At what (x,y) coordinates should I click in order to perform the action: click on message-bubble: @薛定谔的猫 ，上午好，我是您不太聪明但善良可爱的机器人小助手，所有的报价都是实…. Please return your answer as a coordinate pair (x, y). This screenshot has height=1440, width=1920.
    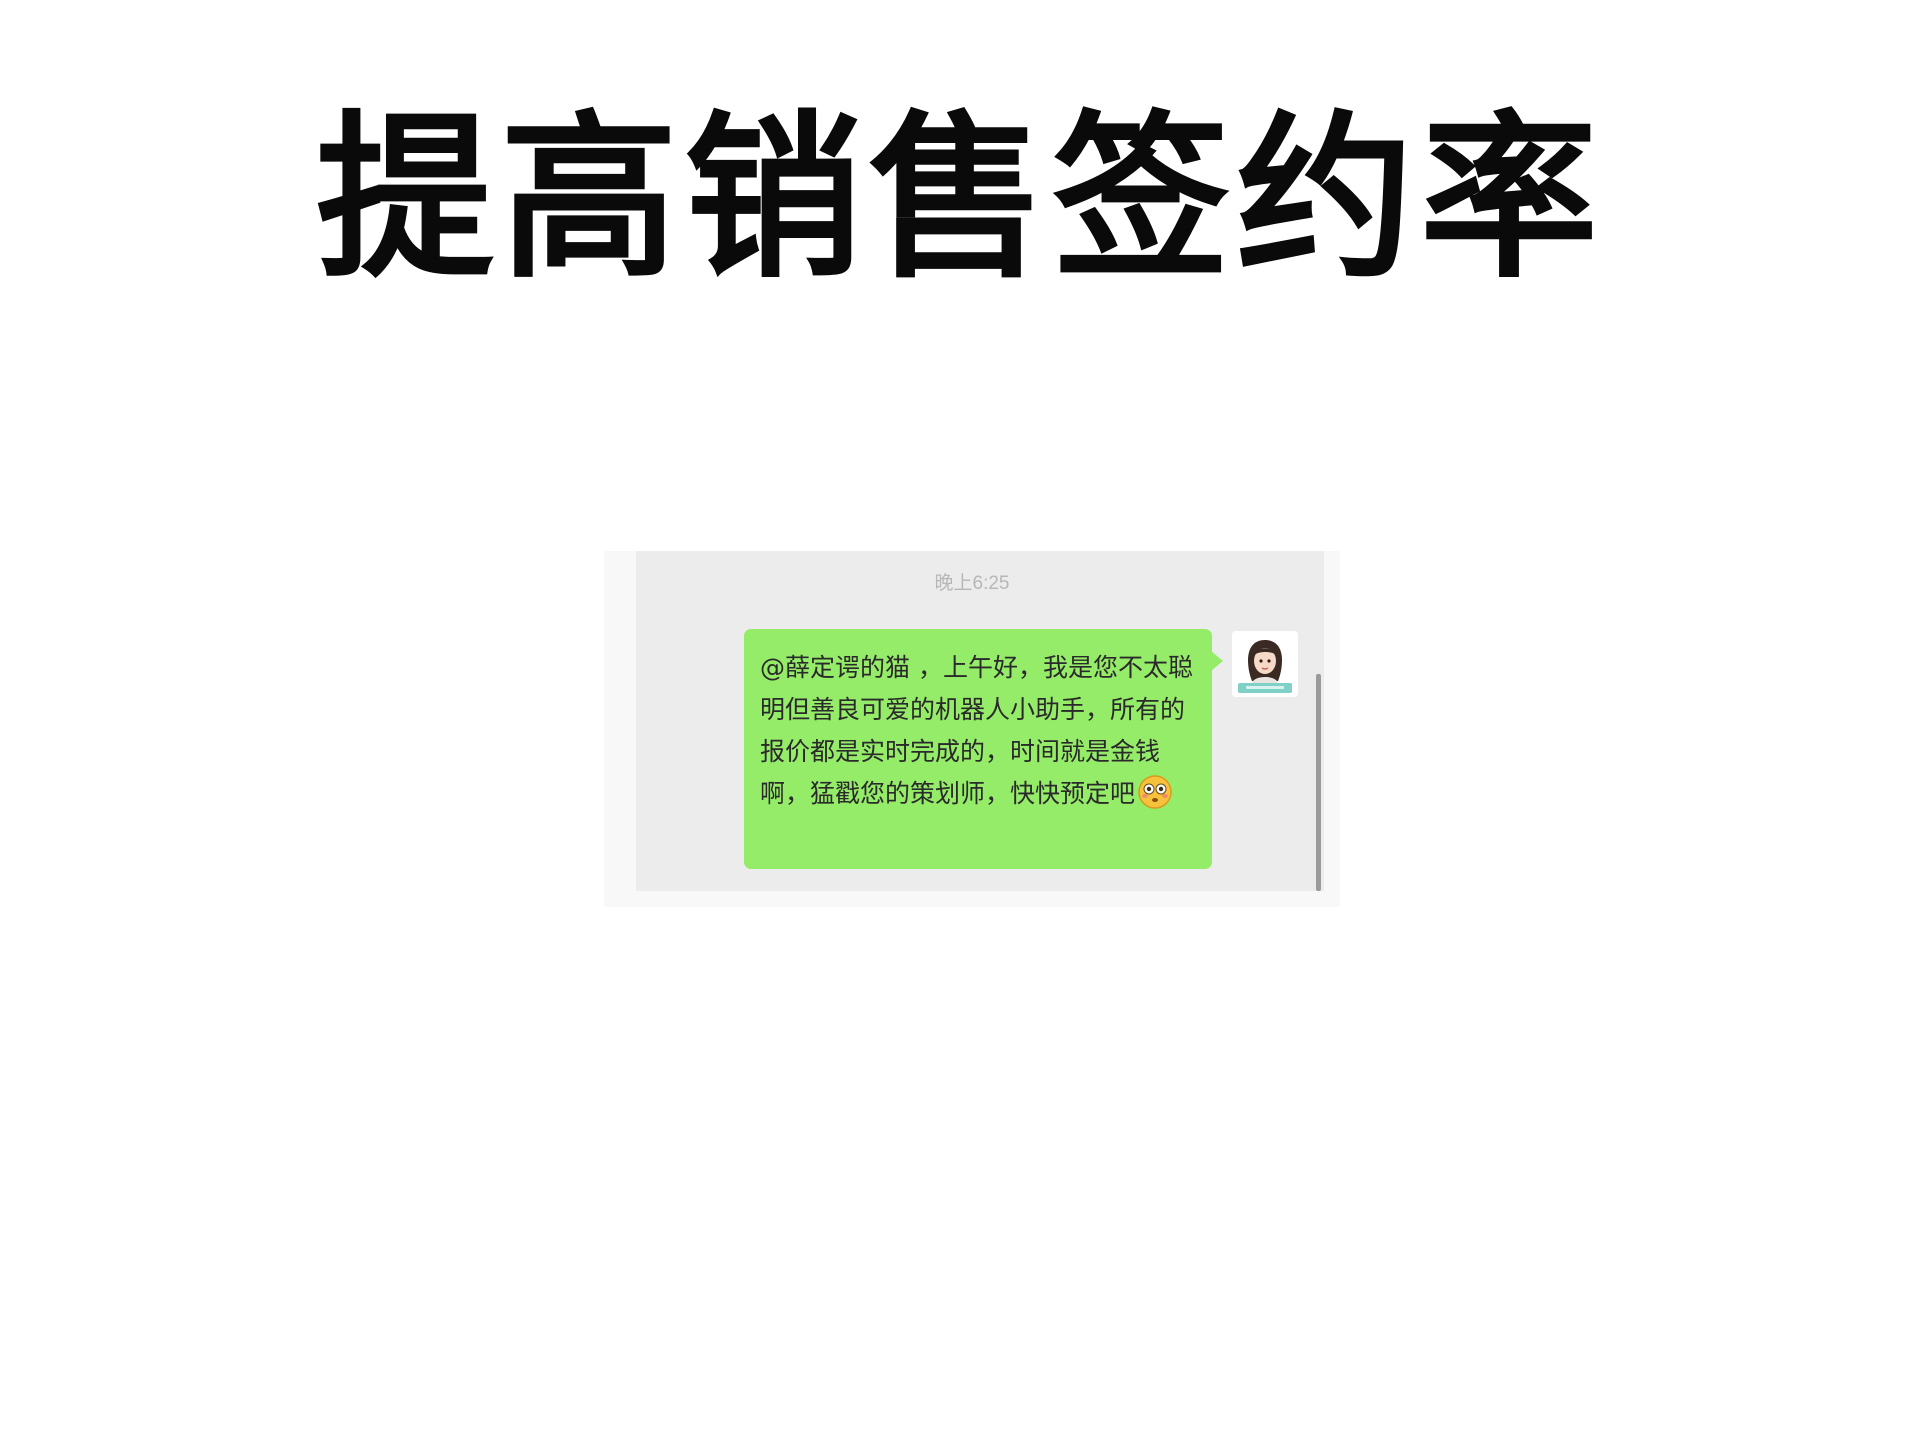
    Looking at the image, I should click on (983, 749).